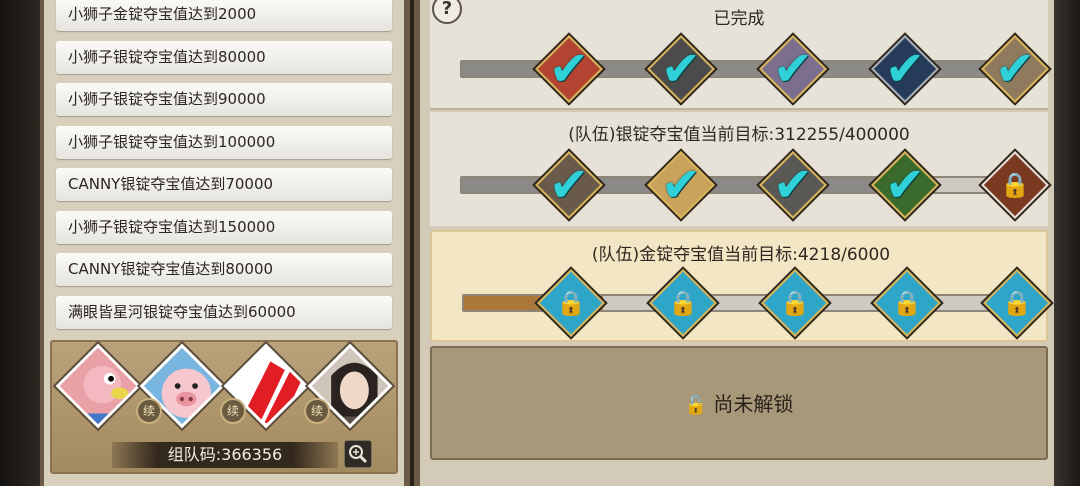 The image size is (1080, 486). Describe the element at coordinates (696, 405) in the screenshot. I see `lock-icon: 🔓` at that location.